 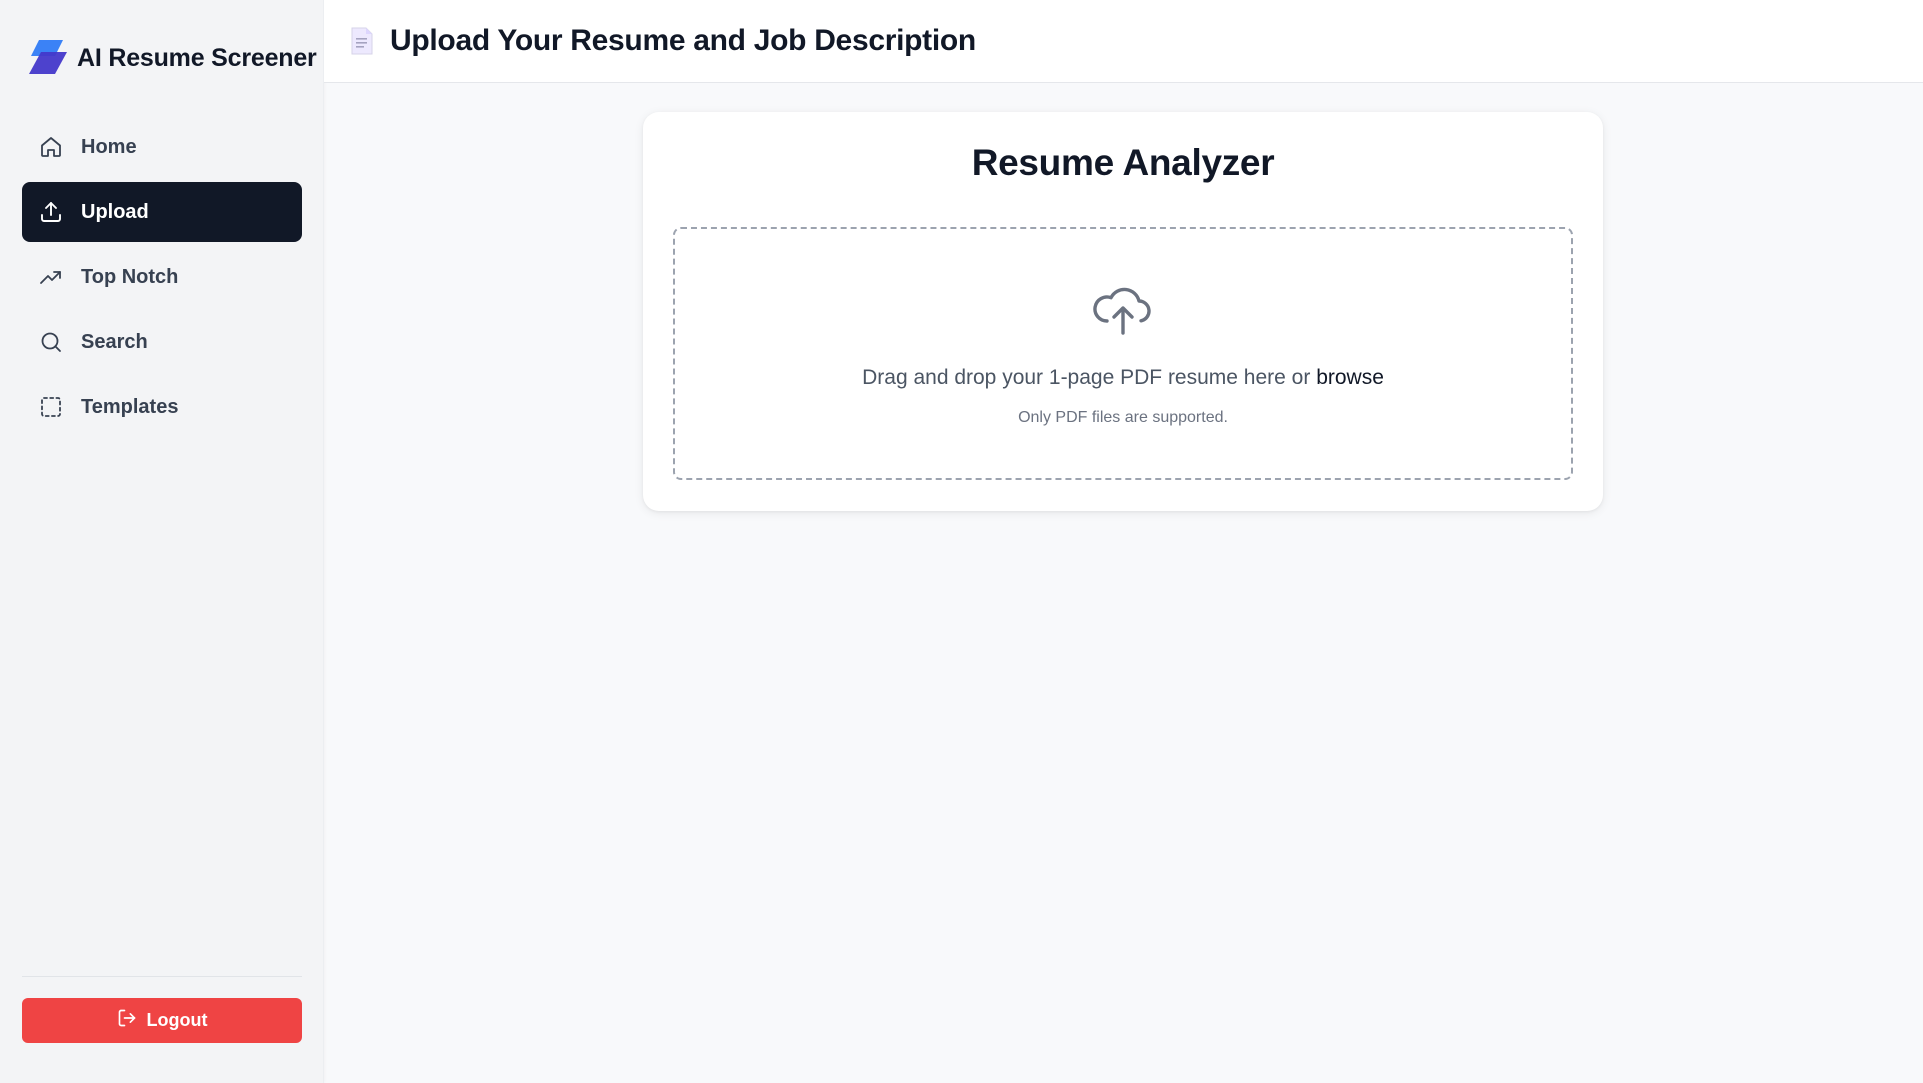 I want to click on sidebar-item-label: Top Notch, so click(x=130, y=276).